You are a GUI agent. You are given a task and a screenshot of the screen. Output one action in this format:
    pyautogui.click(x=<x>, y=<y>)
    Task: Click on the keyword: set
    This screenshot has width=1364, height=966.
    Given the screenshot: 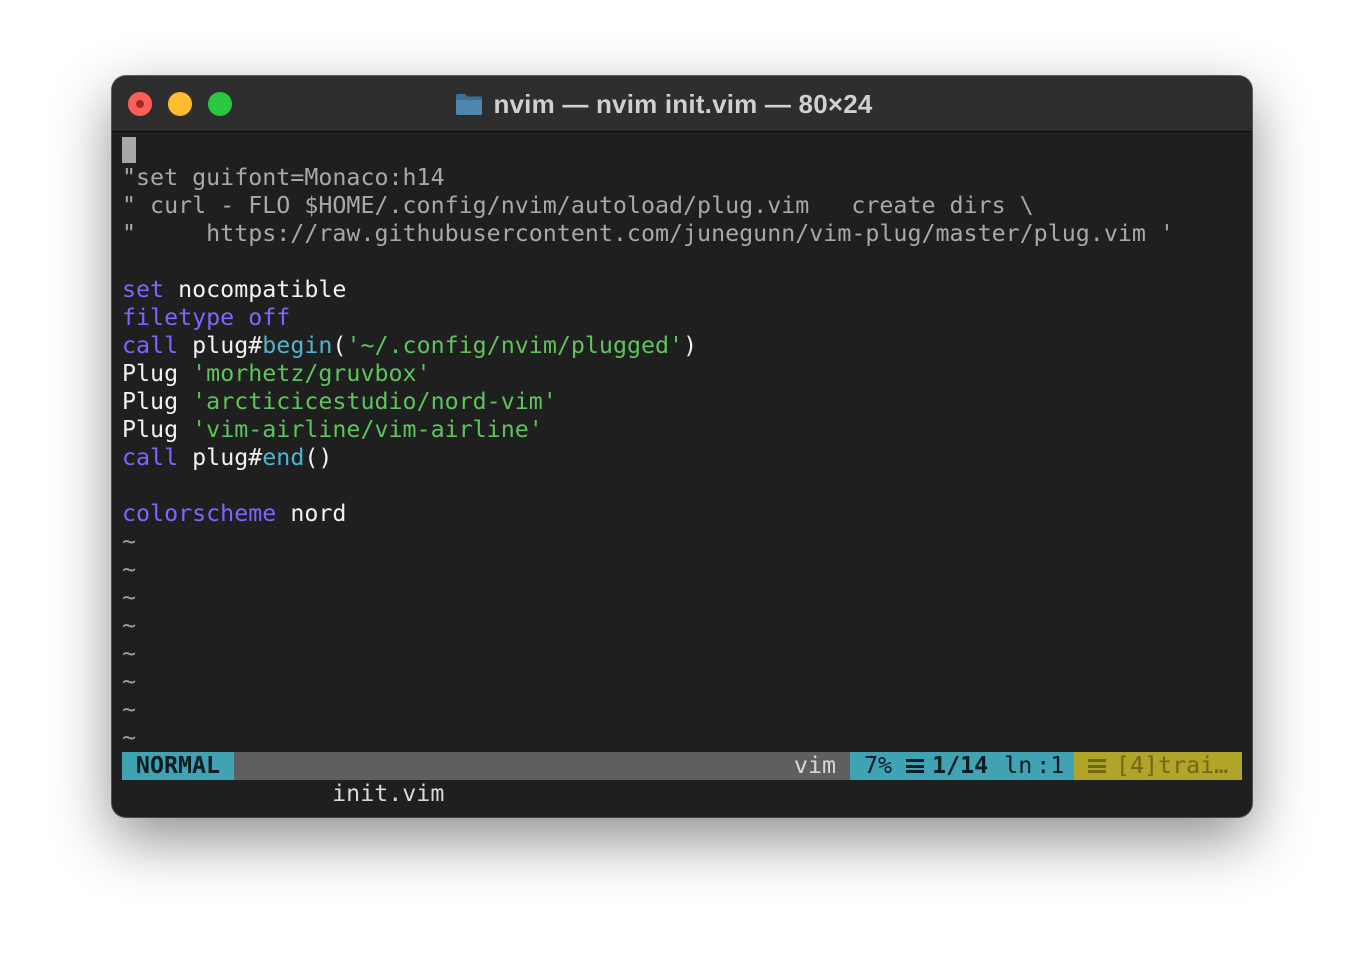 What is the action you would take?
    pyautogui.click(x=143, y=289)
    